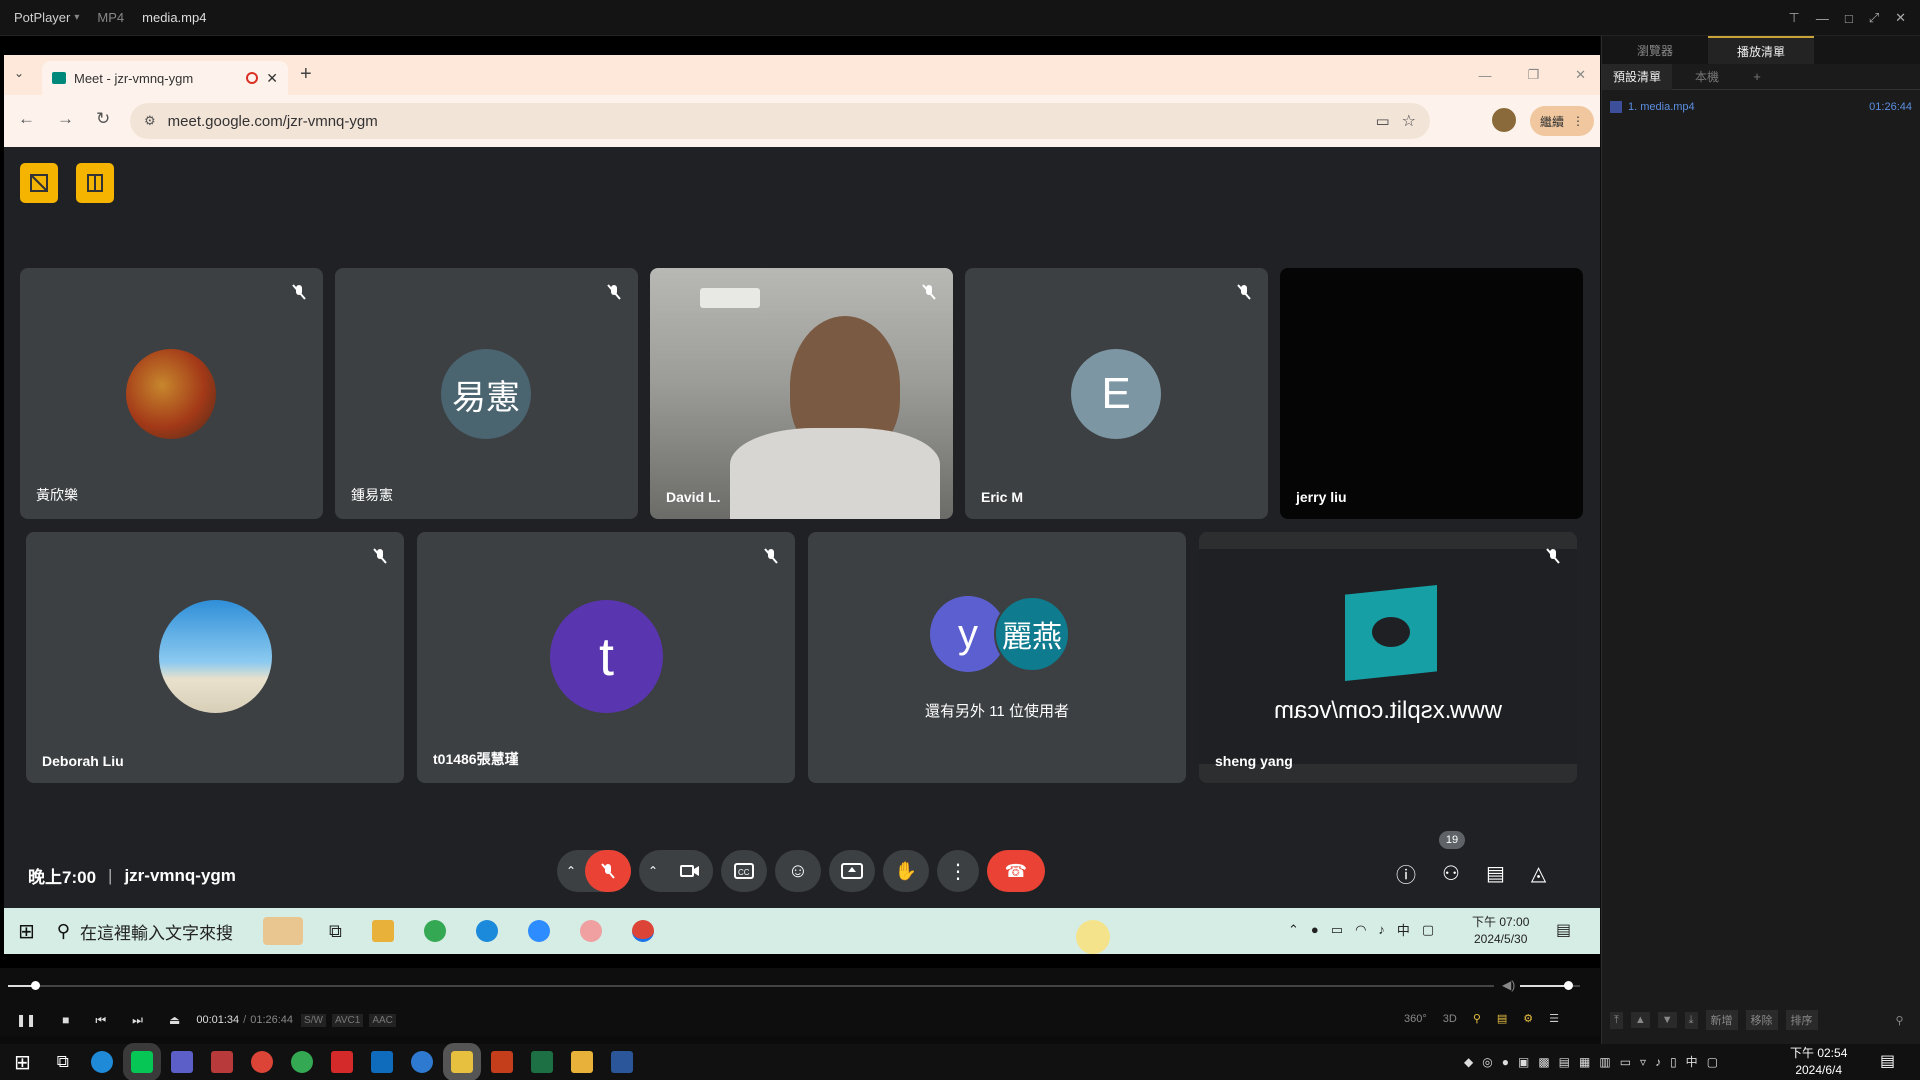 The height and width of the screenshot is (1080, 1920). What do you see at coordinates (1554, 1018) in the screenshot?
I see `menu-icon: ☰` at bounding box center [1554, 1018].